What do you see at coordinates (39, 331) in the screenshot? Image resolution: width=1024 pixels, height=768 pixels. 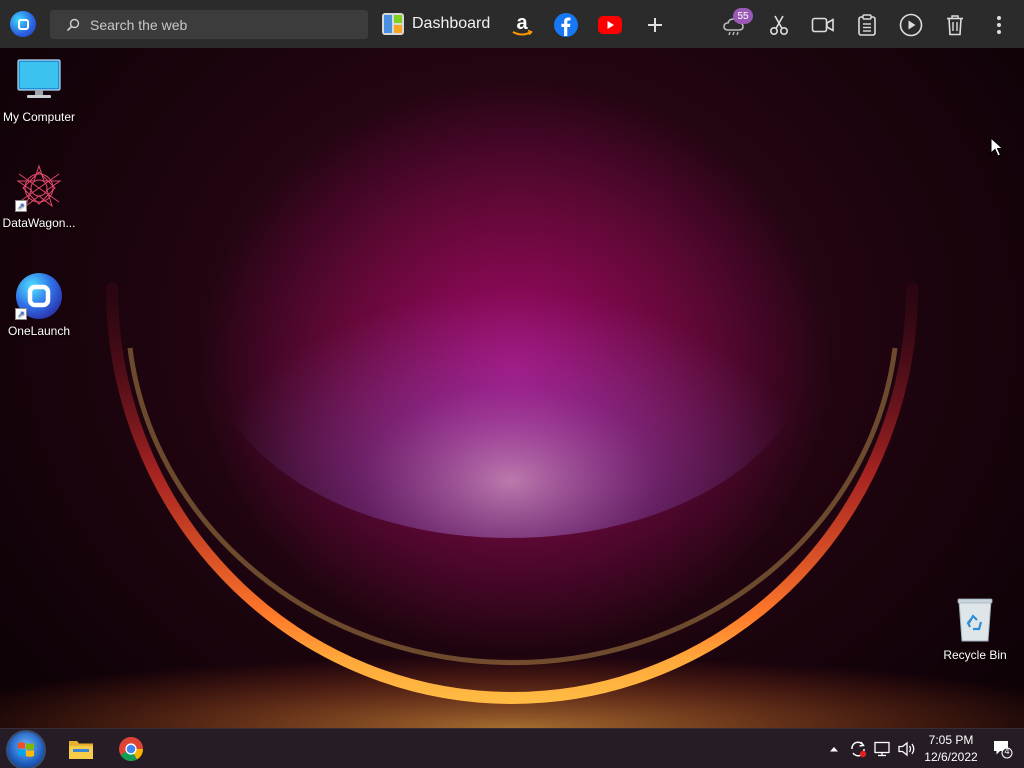 I see `desktop-icon-label: OneLaunch` at bounding box center [39, 331].